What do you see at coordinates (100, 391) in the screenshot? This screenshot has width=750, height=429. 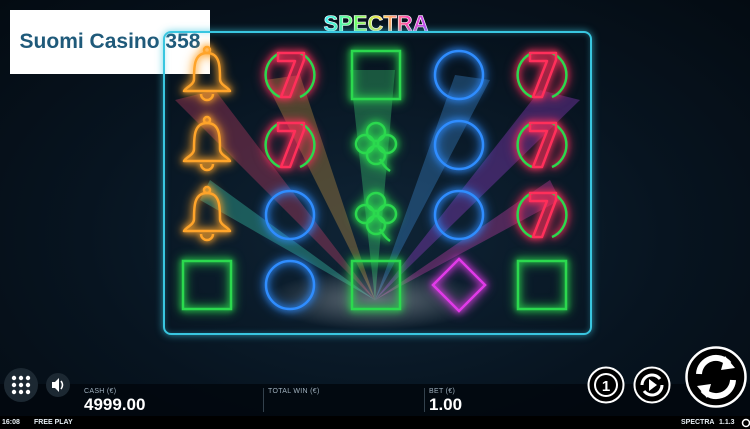 I see `cash-label: CASH (€)` at bounding box center [100, 391].